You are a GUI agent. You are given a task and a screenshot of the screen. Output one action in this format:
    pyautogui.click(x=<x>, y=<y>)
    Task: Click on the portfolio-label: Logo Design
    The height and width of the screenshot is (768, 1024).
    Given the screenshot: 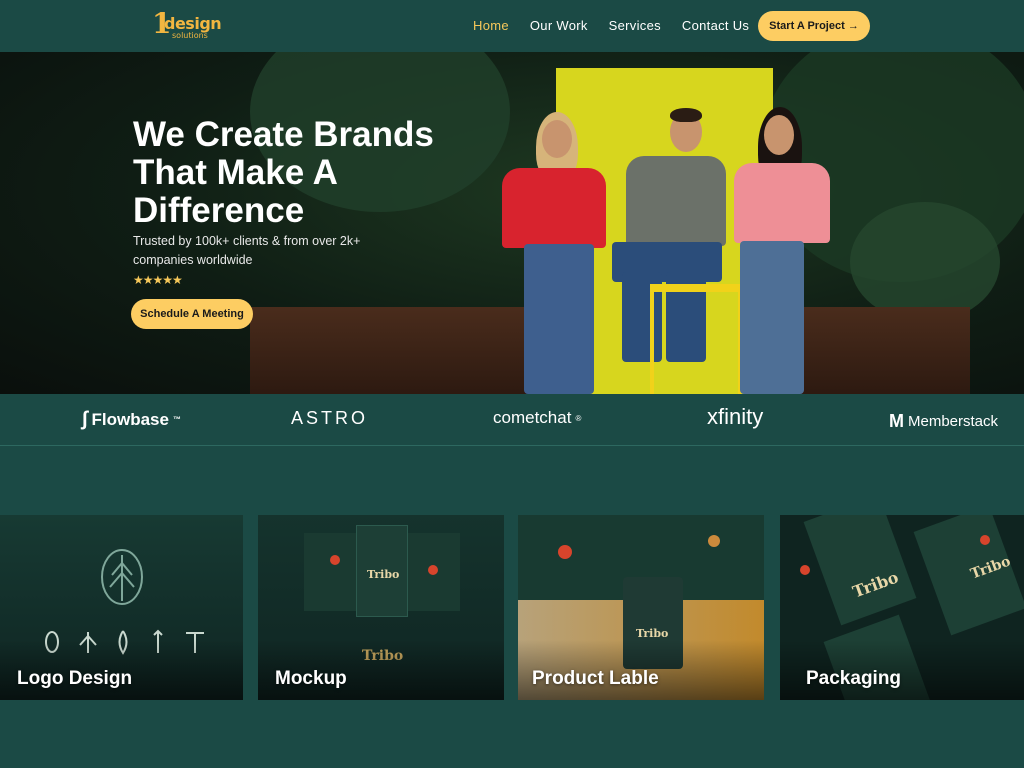 What is the action you would take?
    pyautogui.click(x=75, y=678)
    